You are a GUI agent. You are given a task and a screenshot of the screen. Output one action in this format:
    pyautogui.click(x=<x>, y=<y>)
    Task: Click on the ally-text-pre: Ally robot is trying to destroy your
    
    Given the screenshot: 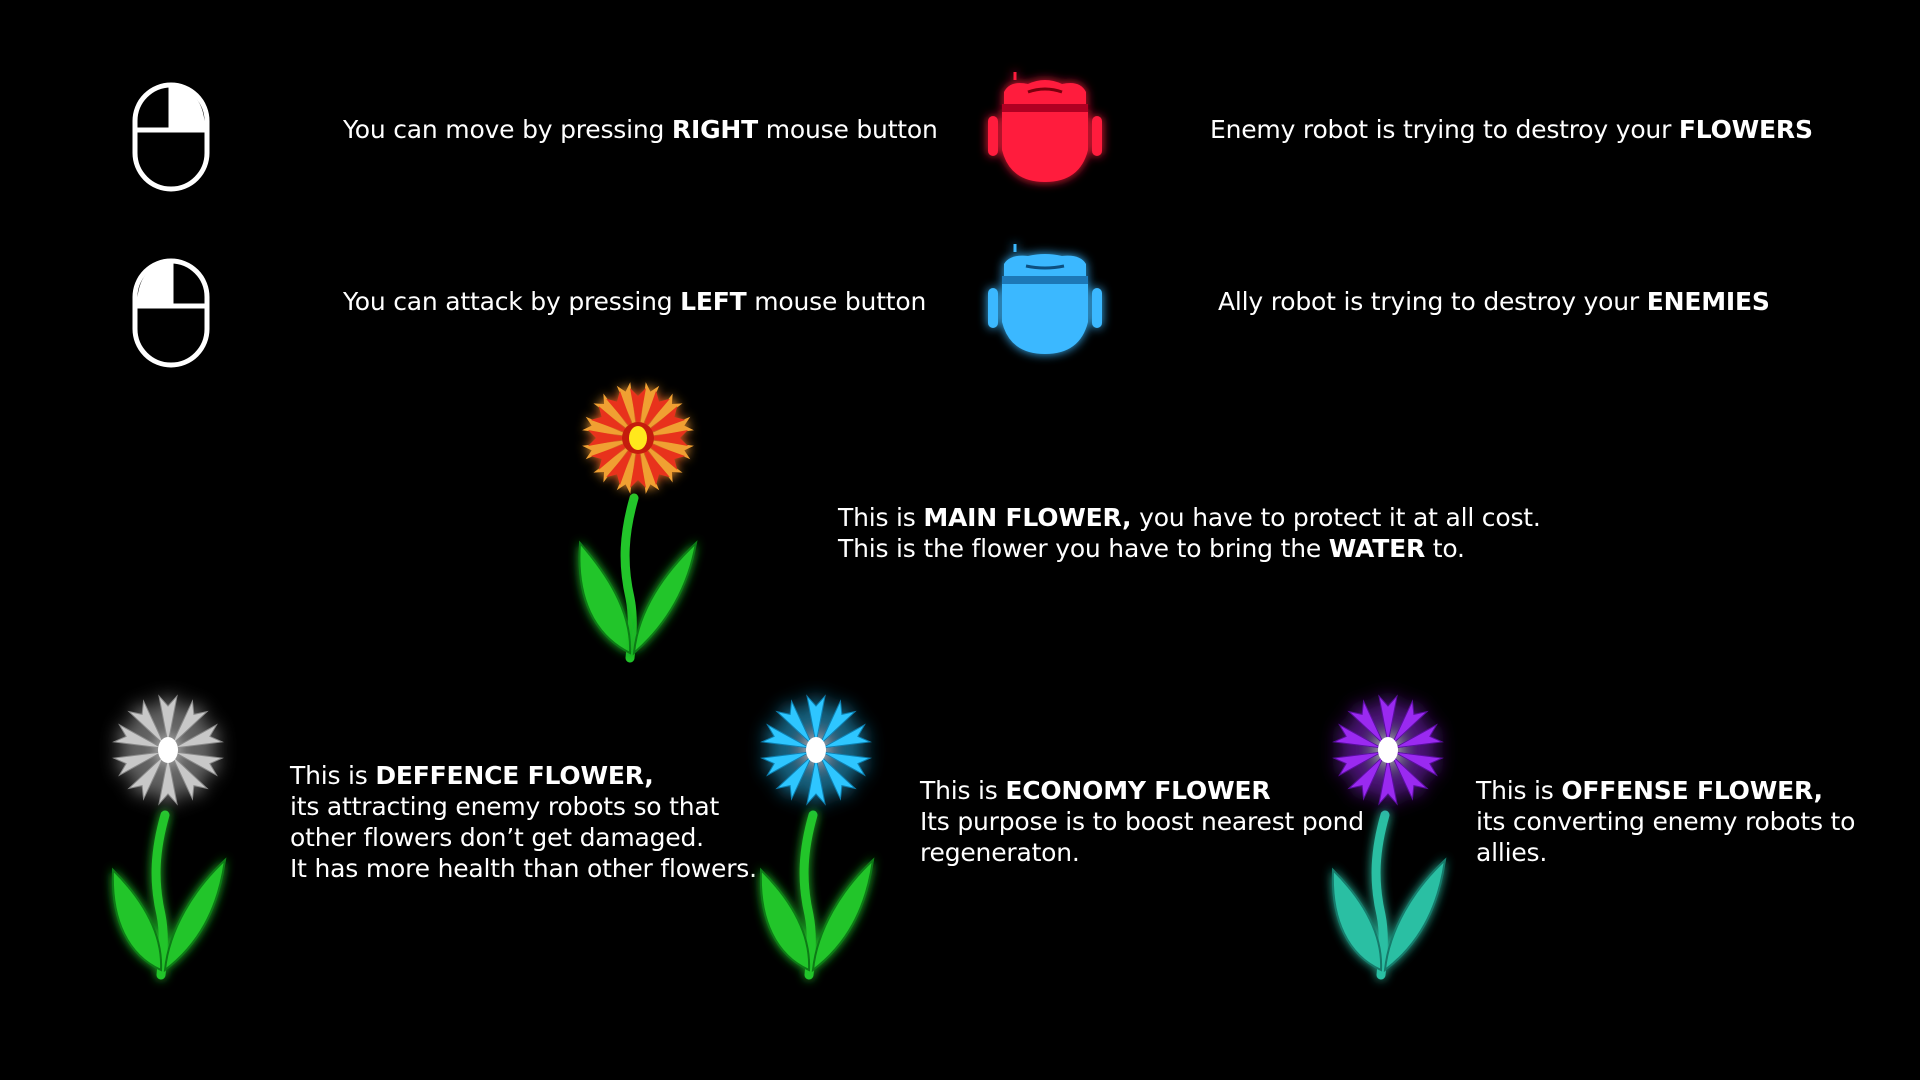 What is the action you would take?
    pyautogui.click(x=1432, y=301)
    